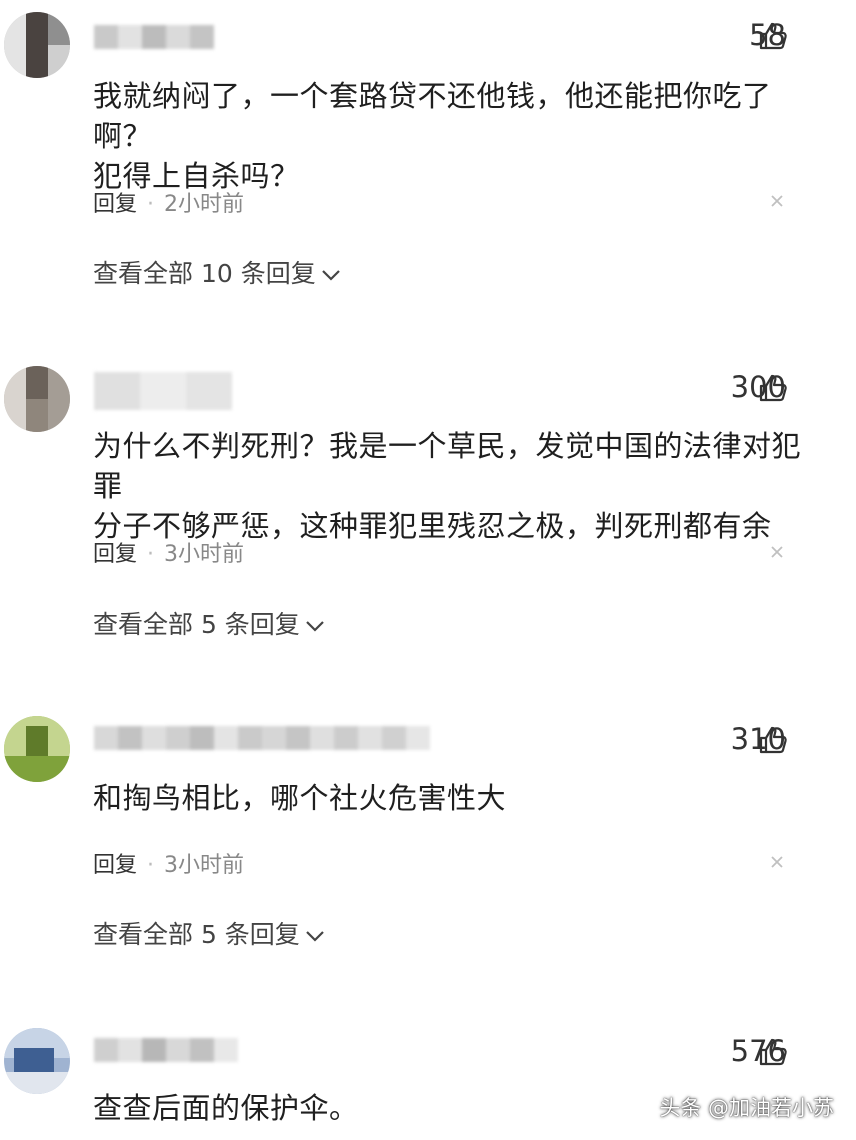 This screenshot has height=1140, width=856. Describe the element at coordinates (432, 116) in the screenshot. I see `comment-text-line: 我就纳闷了，一个套路贷不还他钱，他还能把你吃了啊？` at that location.